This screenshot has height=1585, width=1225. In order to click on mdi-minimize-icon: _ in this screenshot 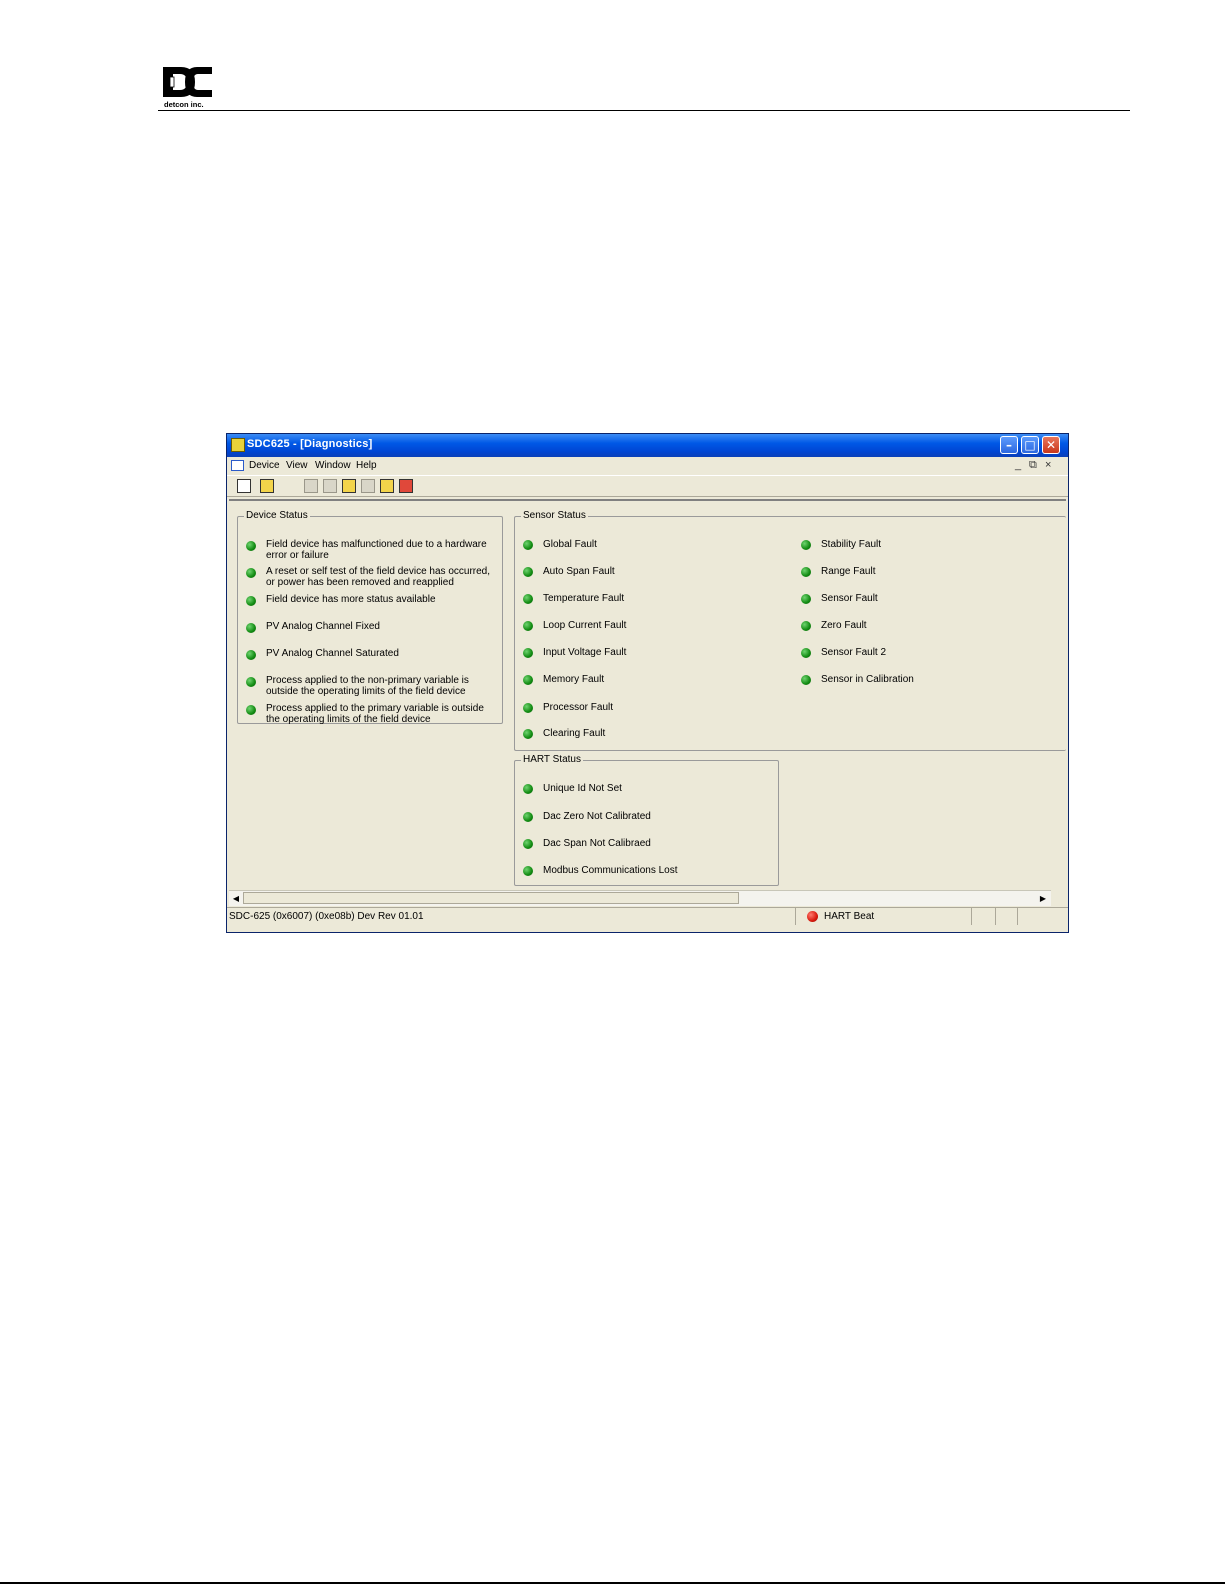, I will do `click(1018, 465)`.